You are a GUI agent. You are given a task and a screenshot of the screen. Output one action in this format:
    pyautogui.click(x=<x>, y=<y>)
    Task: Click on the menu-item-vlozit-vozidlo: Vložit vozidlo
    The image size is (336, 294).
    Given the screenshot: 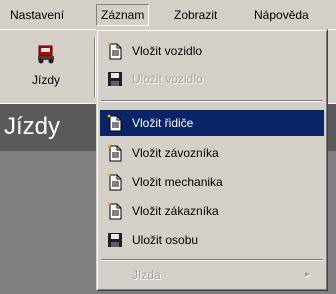 What is the action you would take?
    pyautogui.click(x=212, y=51)
    